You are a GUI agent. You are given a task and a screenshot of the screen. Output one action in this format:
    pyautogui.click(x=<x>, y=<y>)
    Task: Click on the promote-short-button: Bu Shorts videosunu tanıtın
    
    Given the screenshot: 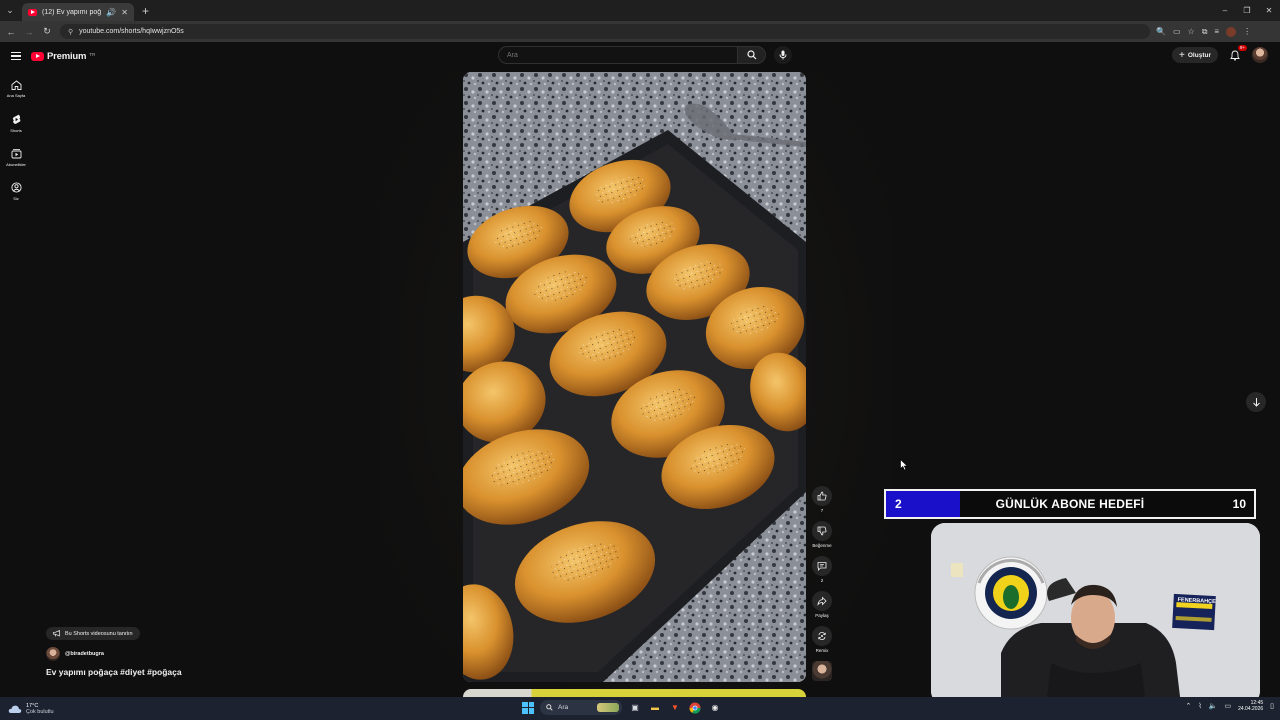 What is the action you would take?
    pyautogui.click(x=93, y=633)
    